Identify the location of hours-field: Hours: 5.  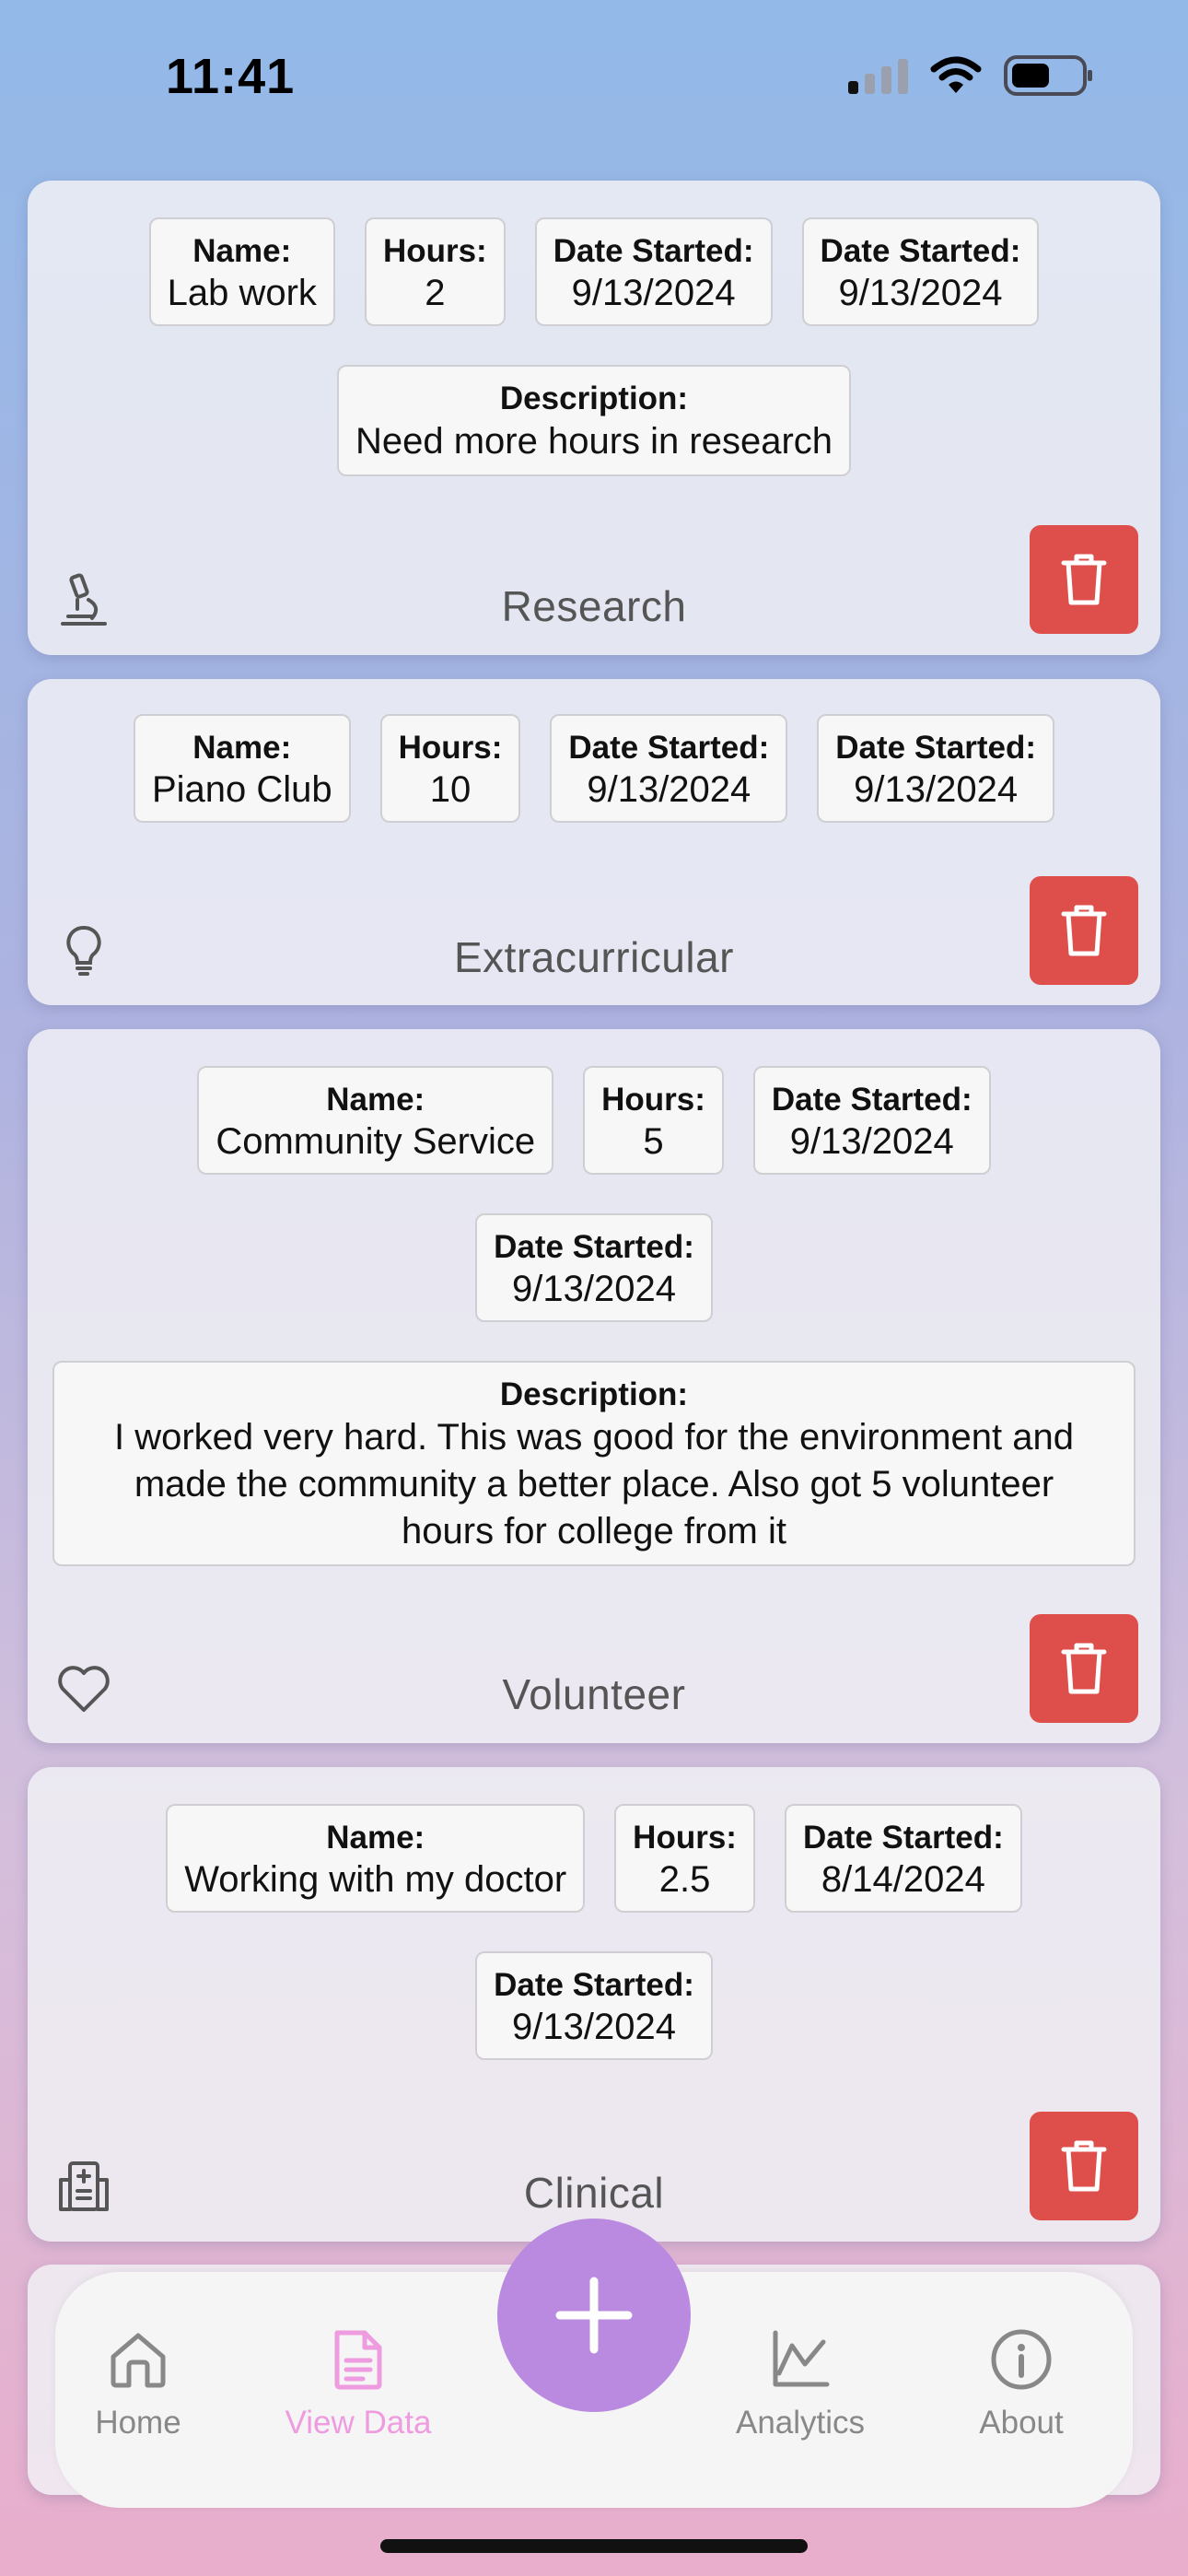
(654, 1120).